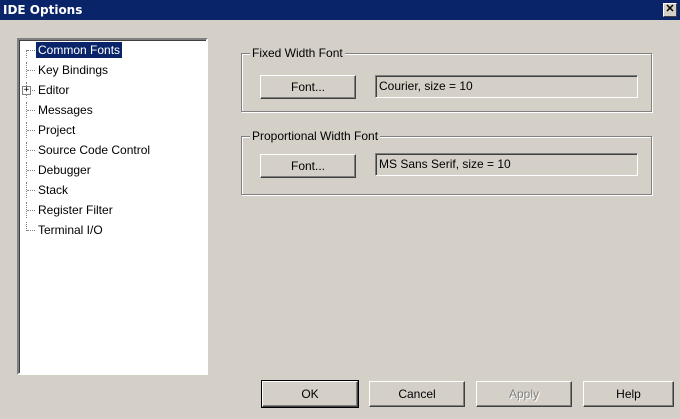 The image size is (680, 419). Describe the element at coordinates (79, 50) in the screenshot. I see `tree-item-label: Common Fonts` at that location.